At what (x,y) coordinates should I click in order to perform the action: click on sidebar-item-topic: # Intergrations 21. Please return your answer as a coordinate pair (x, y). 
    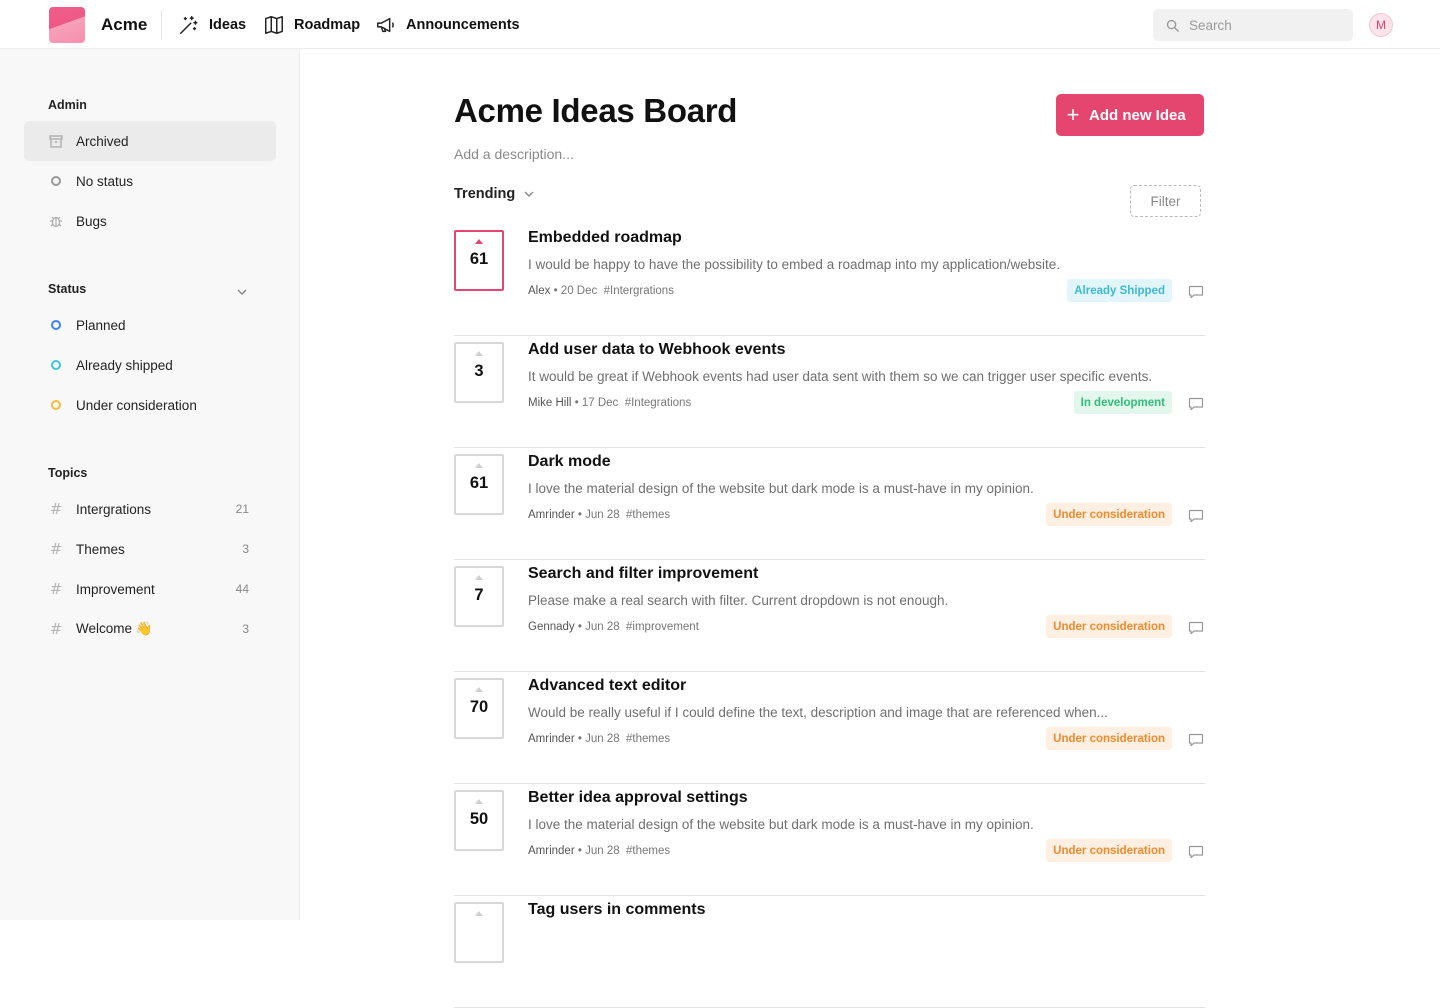
    Looking at the image, I should click on (150, 509).